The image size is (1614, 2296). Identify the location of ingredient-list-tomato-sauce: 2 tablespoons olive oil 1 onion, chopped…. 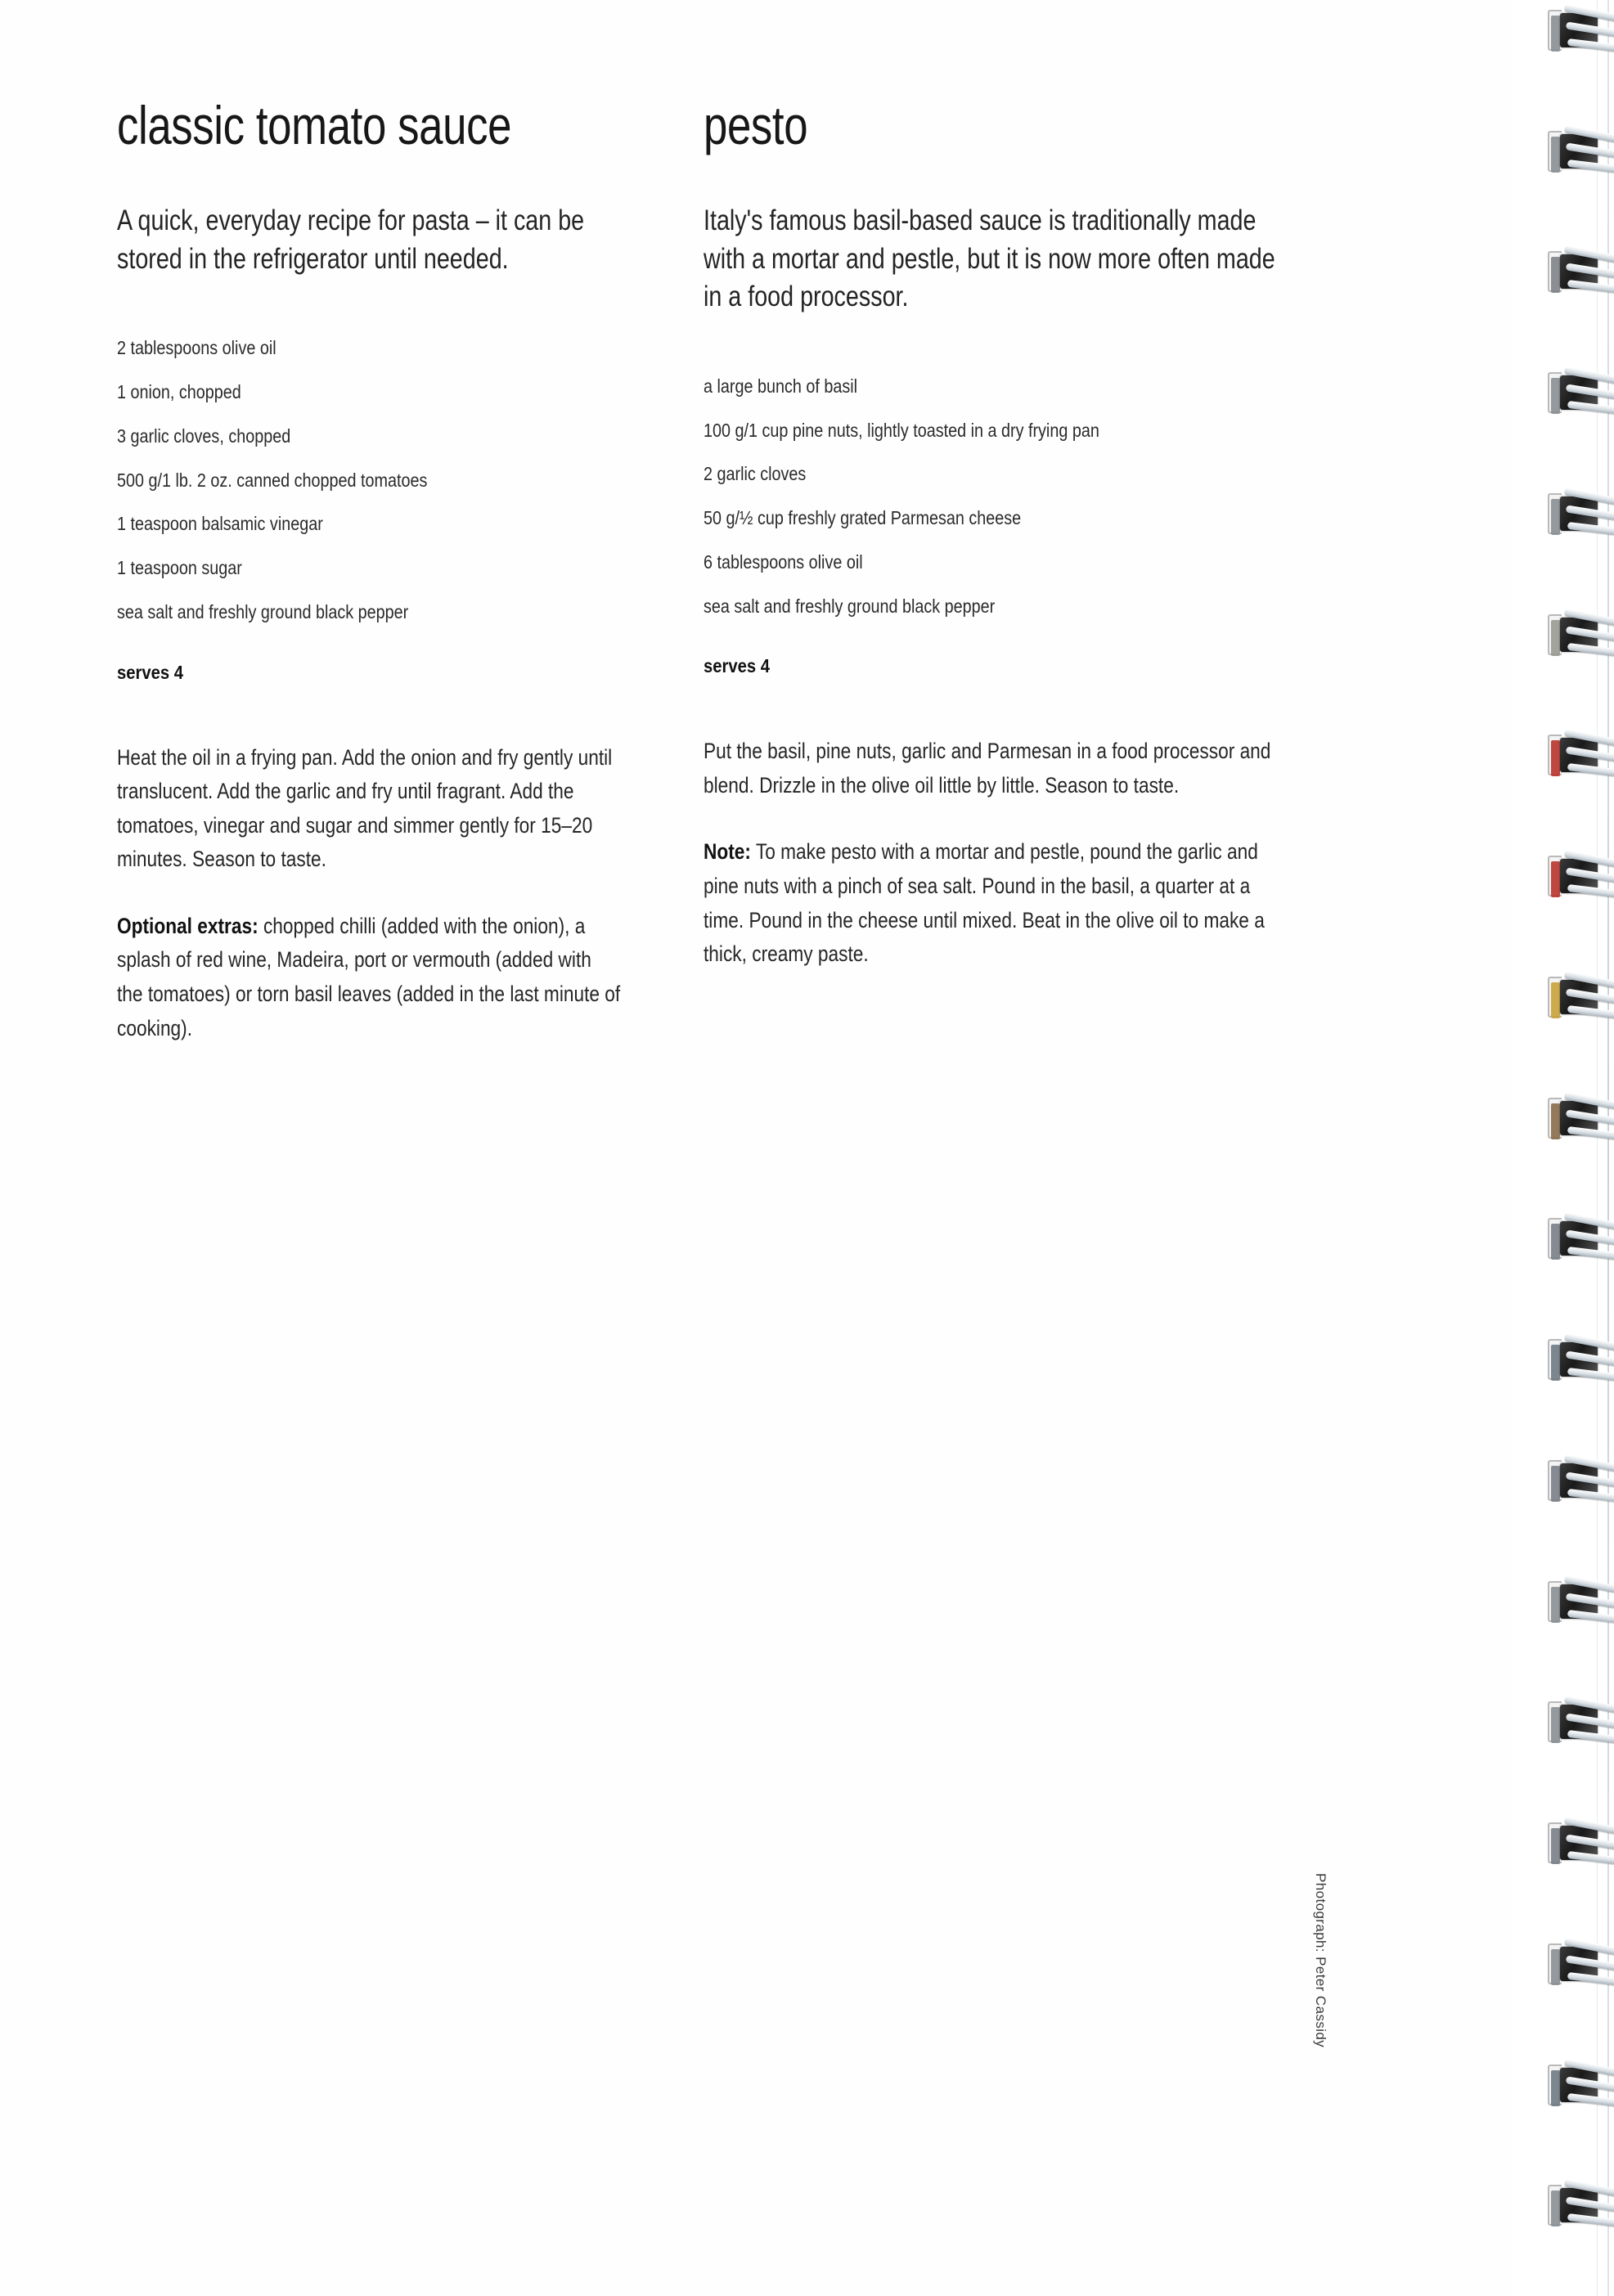
(369, 480).